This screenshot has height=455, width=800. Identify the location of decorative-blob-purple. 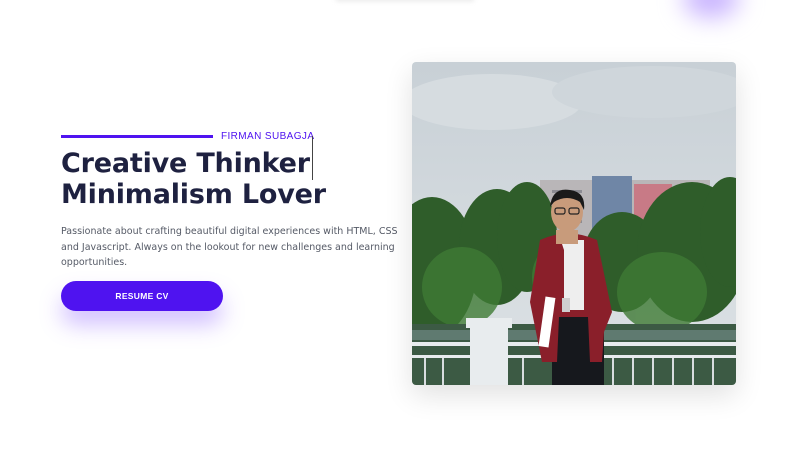
(711, 9).